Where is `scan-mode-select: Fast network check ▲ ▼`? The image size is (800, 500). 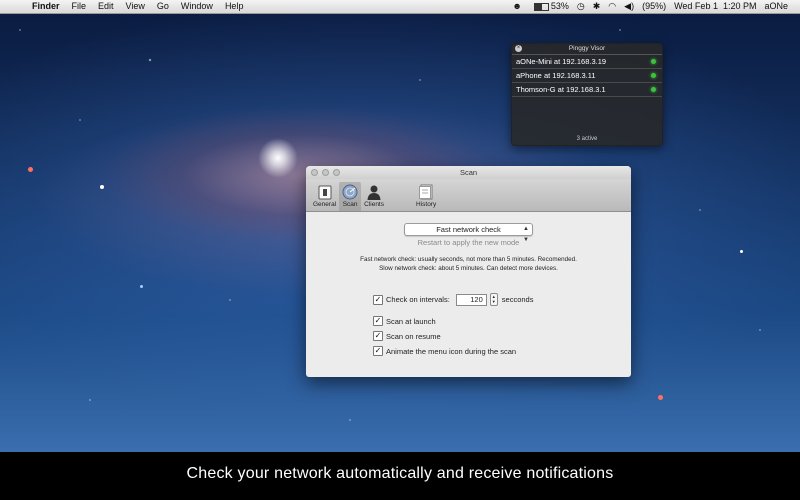 scan-mode-select: Fast network check ▲ ▼ is located at coordinates (468, 233).